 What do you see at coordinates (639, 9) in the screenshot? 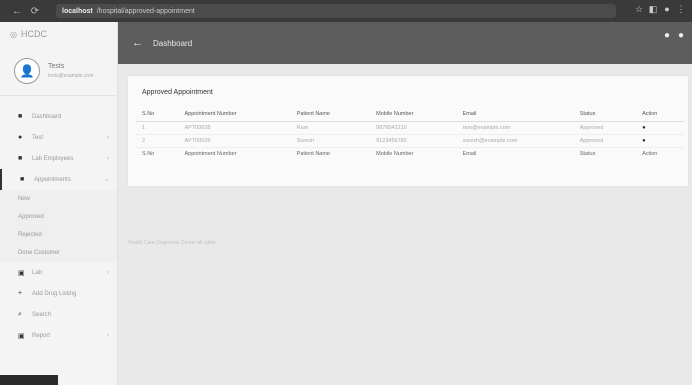
I see `bookmark-icon: ☆` at bounding box center [639, 9].